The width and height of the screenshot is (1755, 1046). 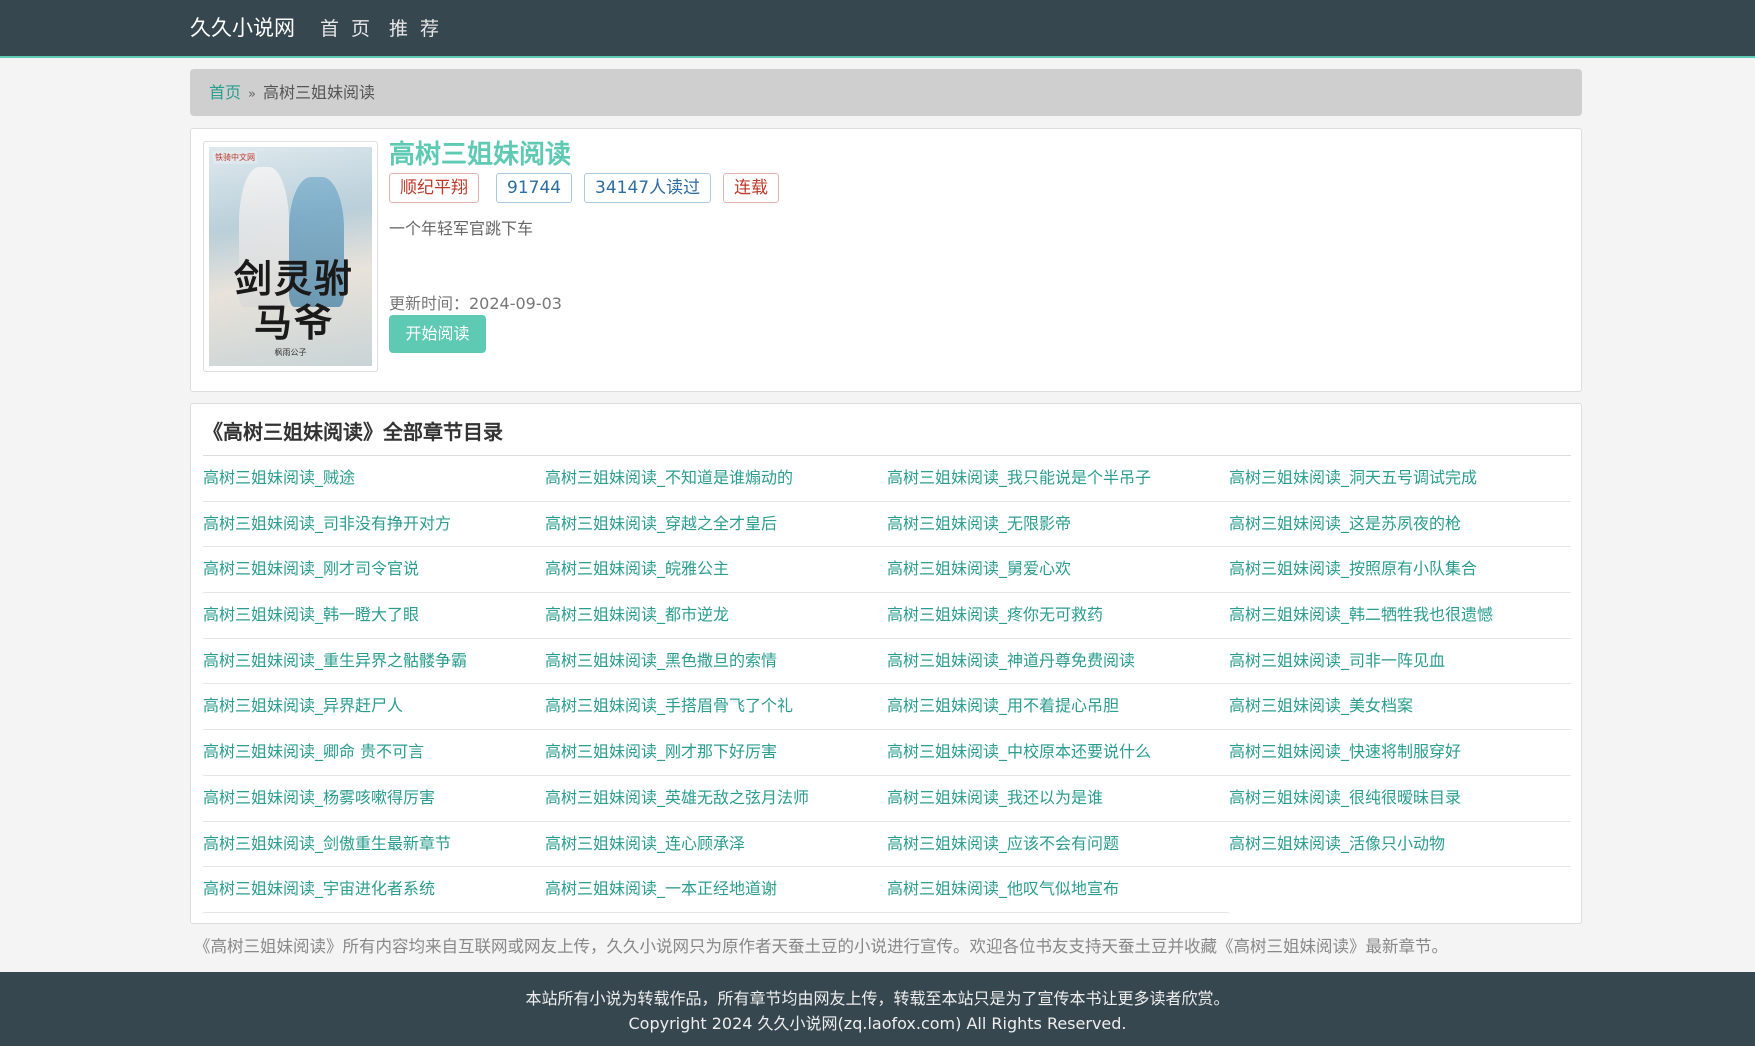 I want to click on nav-recommend-link: 推 荐, so click(x=415, y=29).